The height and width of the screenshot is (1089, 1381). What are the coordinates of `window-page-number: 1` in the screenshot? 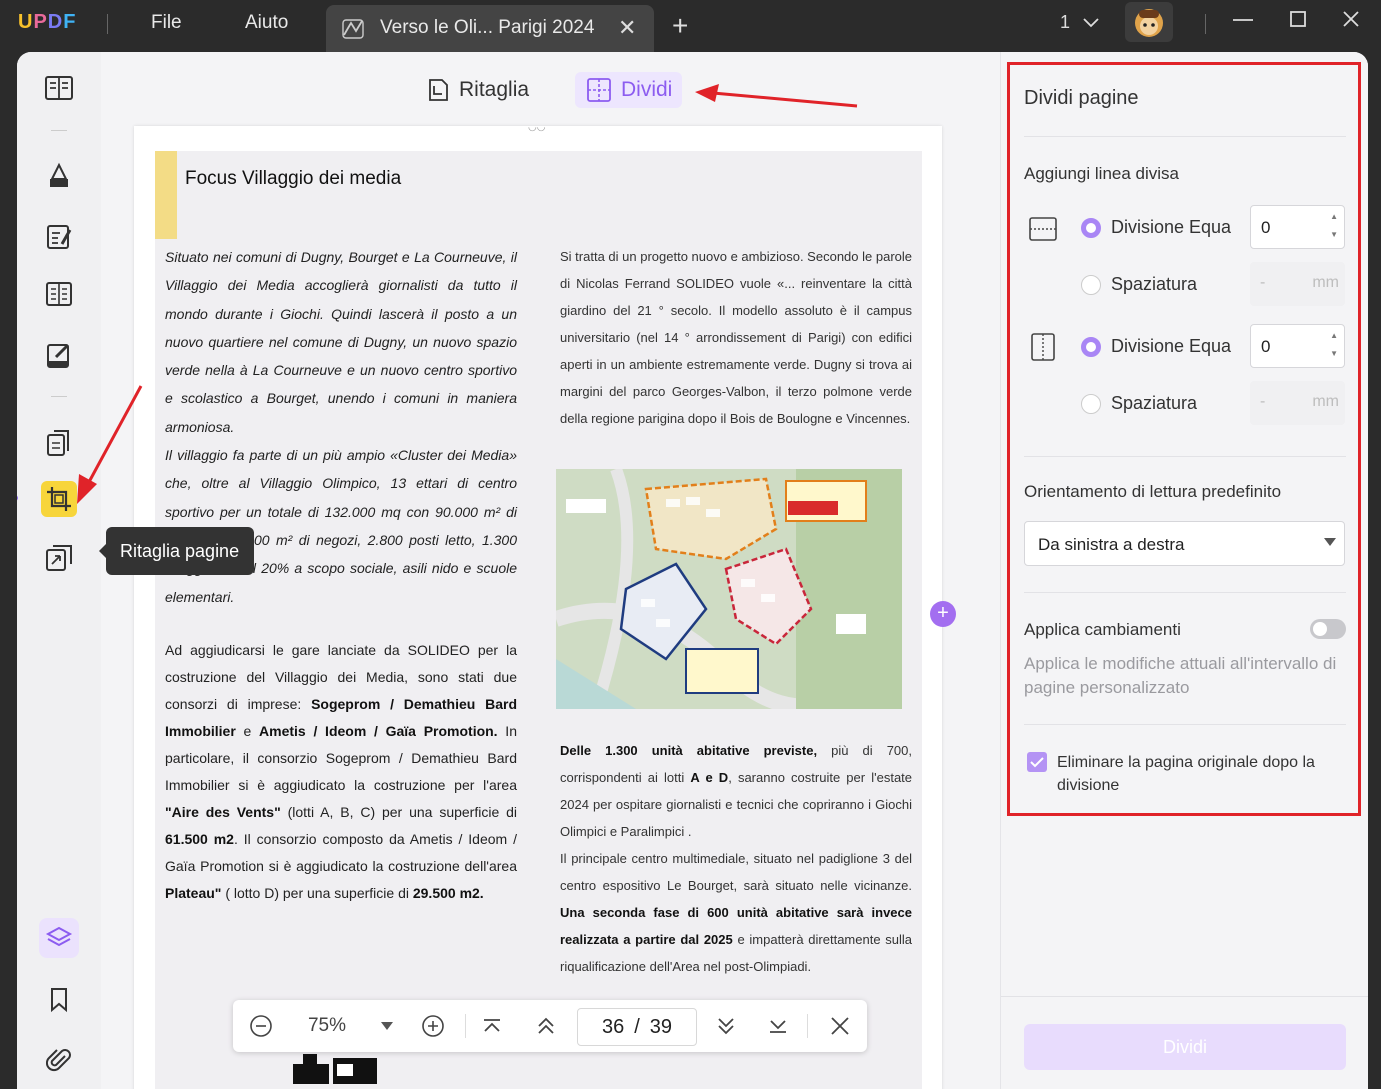 It's located at (1065, 22).